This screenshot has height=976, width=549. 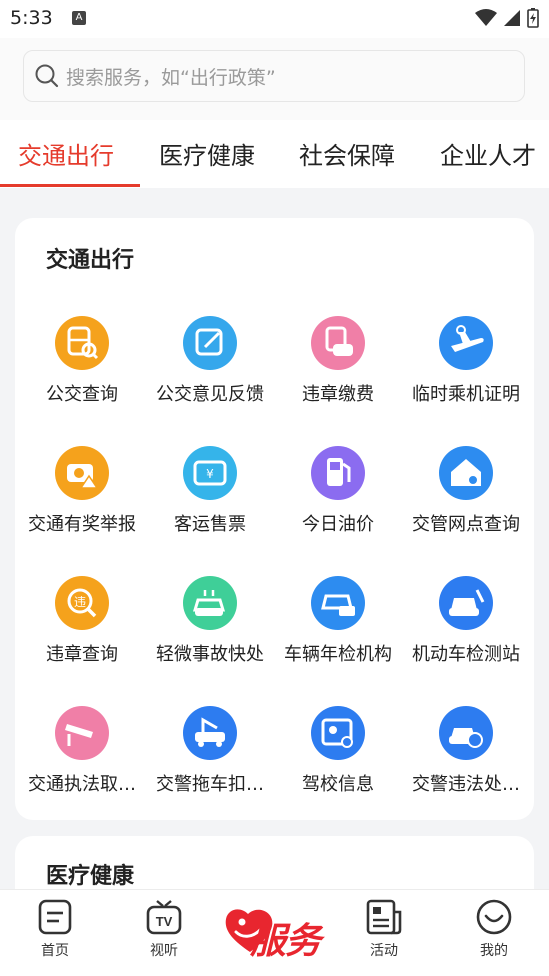 What do you see at coordinates (338, 784) in the screenshot?
I see `service-item-label: 驾校信息` at bounding box center [338, 784].